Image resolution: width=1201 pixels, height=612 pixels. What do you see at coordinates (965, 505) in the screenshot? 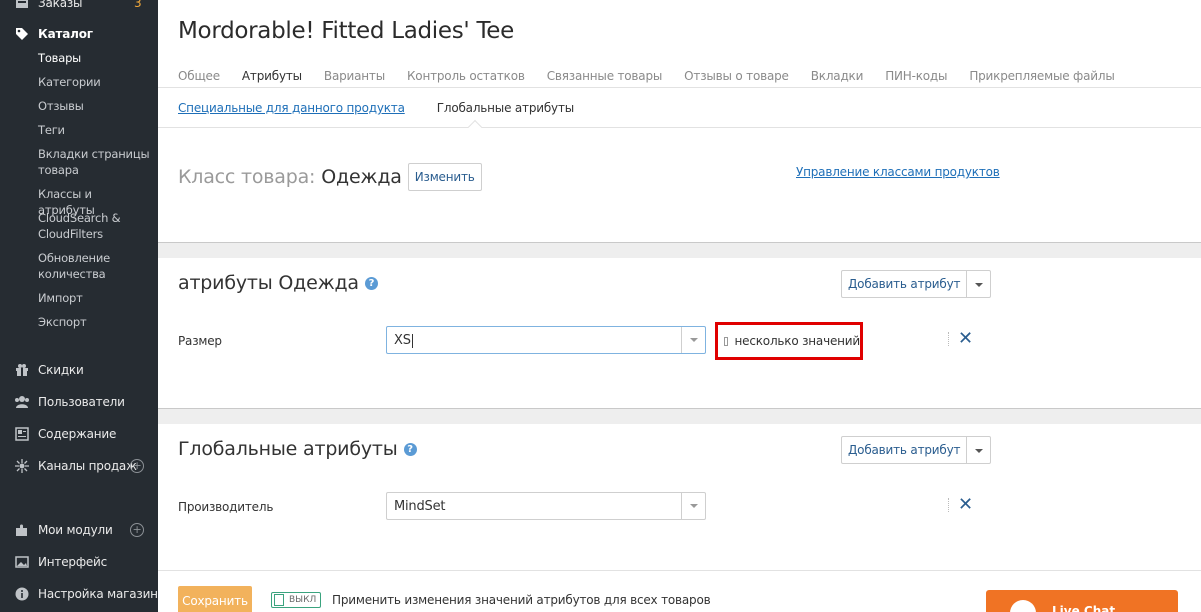
I see `remove-manufacturer-attribute-icon: ✕` at bounding box center [965, 505].